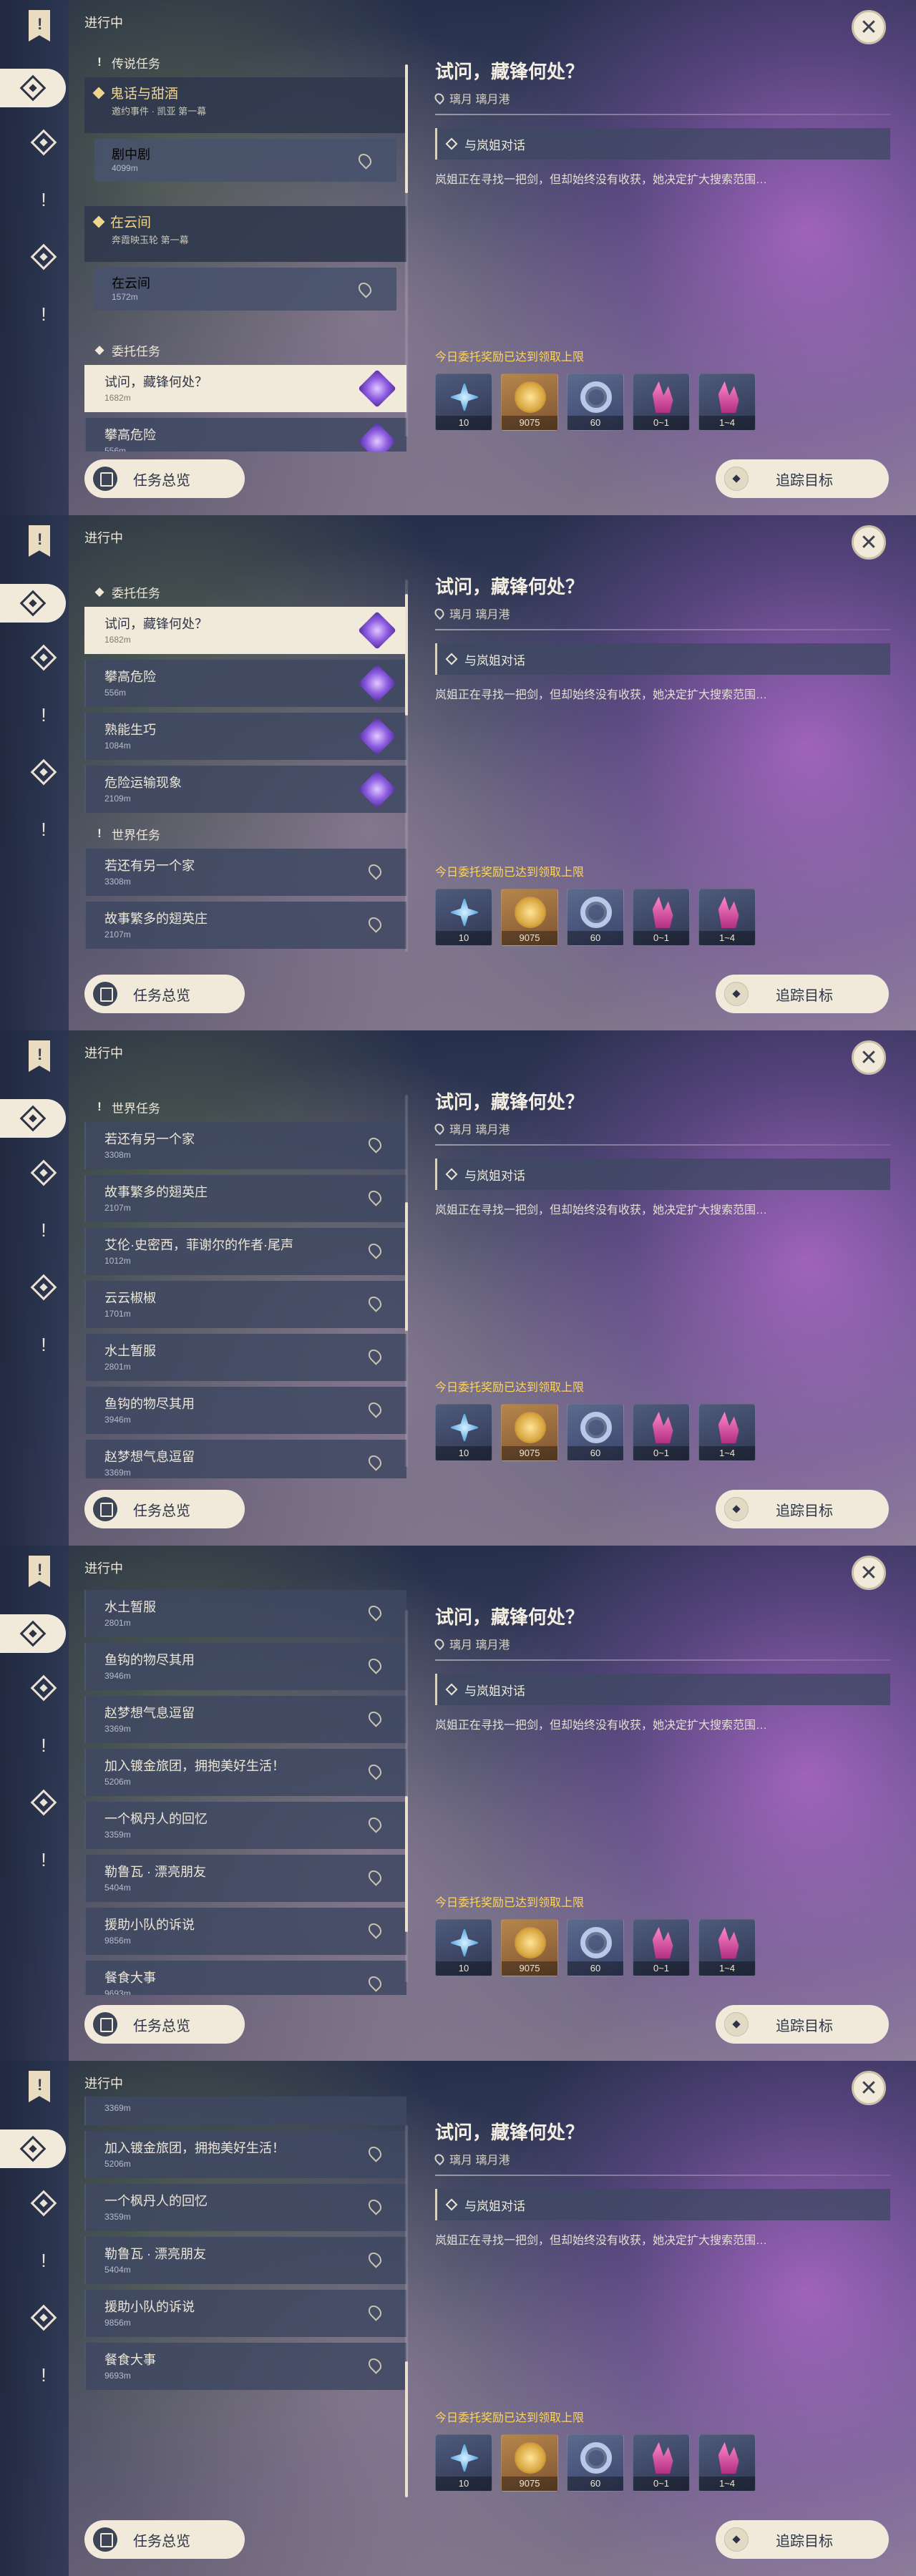 This screenshot has width=916, height=2576. What do you see at coordinates (245, 1410) in the screenshot?
I see `world-quest-item: 鱼钩的物尽其用 3946m` at bounding box center [245, 1410].